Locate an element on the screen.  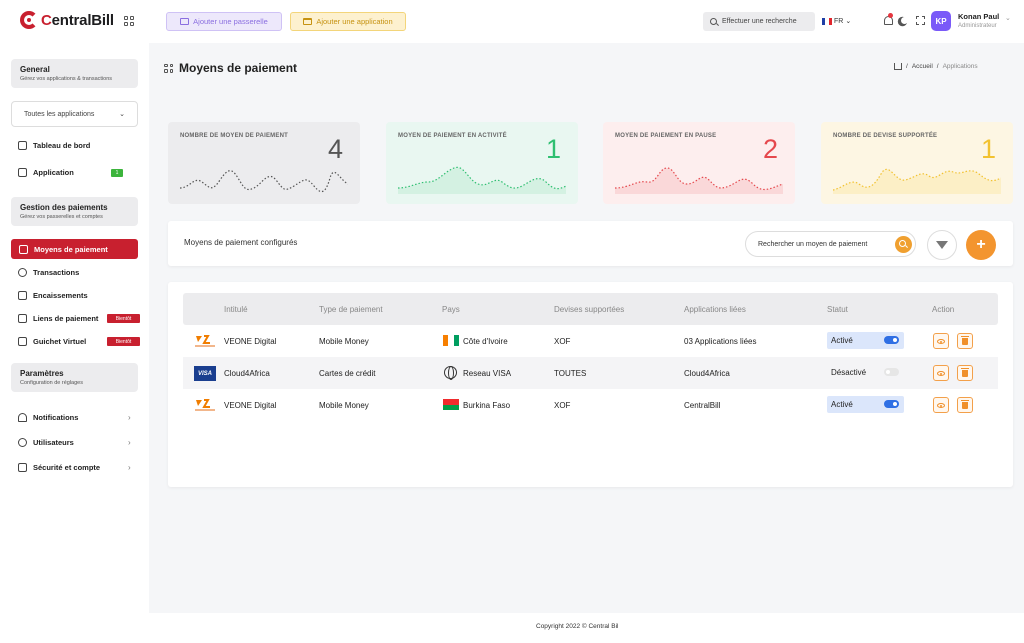
application-select: Toutes les applications ⌄ is located at coordinates (74, 114).